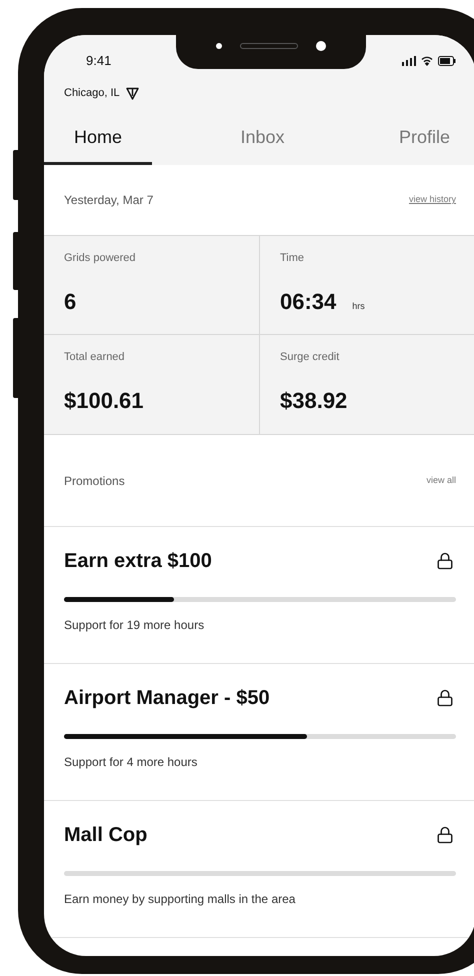 The width and height of the screenshot is (474, 976). Describe the element at coordinates (259, 732) in the screenshot. I see `promotion-card: Airport Manager - $50 Support for 4 more hours` at that location.